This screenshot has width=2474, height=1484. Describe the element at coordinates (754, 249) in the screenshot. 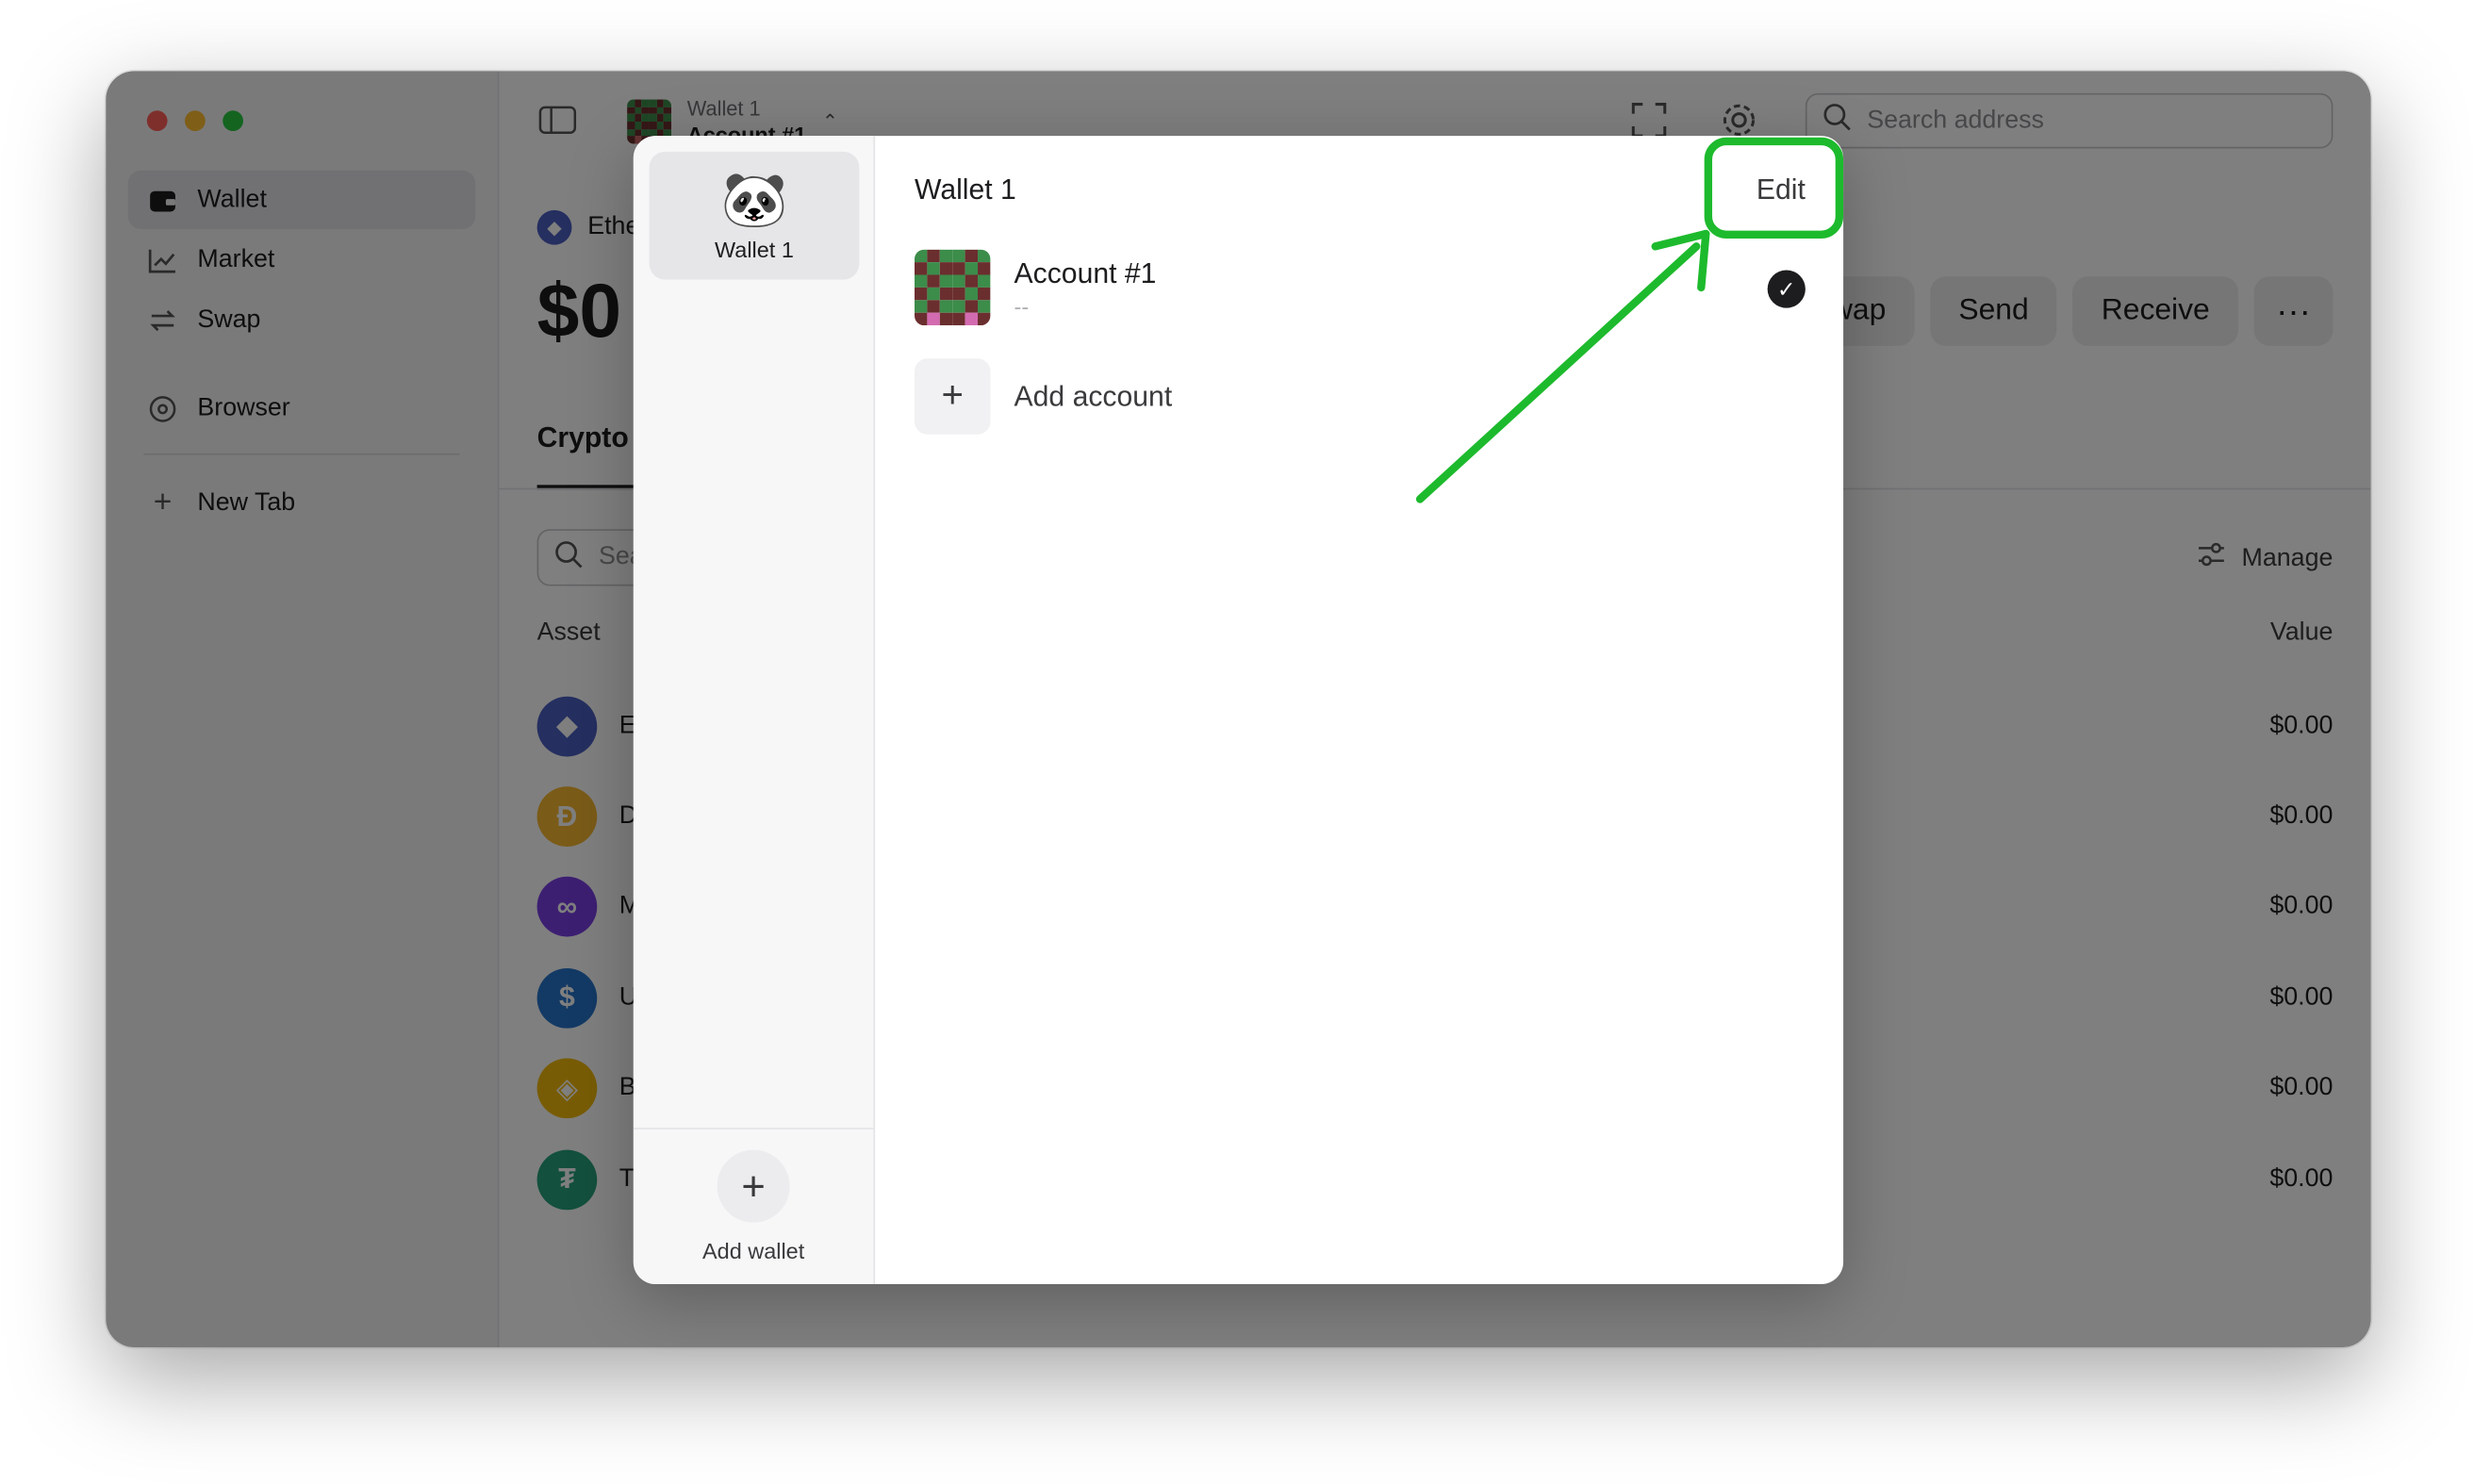

I see `wallet-tile-label: Wallet 1` at that location.